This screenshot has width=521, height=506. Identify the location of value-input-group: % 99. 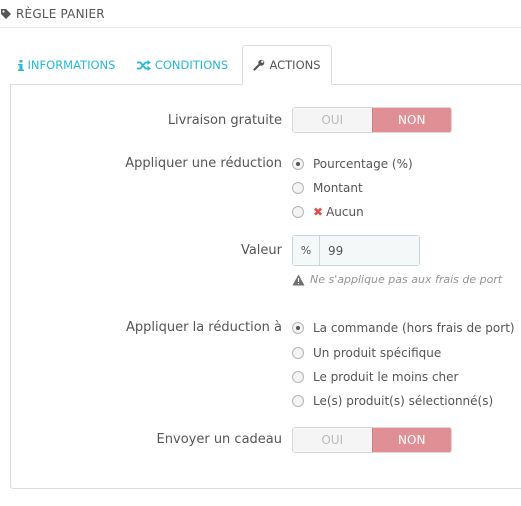
(356, 250).